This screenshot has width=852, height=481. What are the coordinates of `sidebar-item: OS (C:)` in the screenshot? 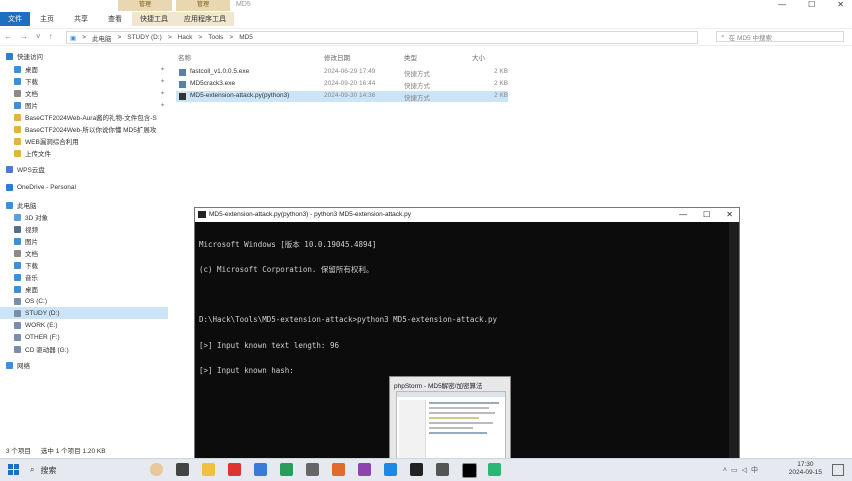 It's located at (84, 301).